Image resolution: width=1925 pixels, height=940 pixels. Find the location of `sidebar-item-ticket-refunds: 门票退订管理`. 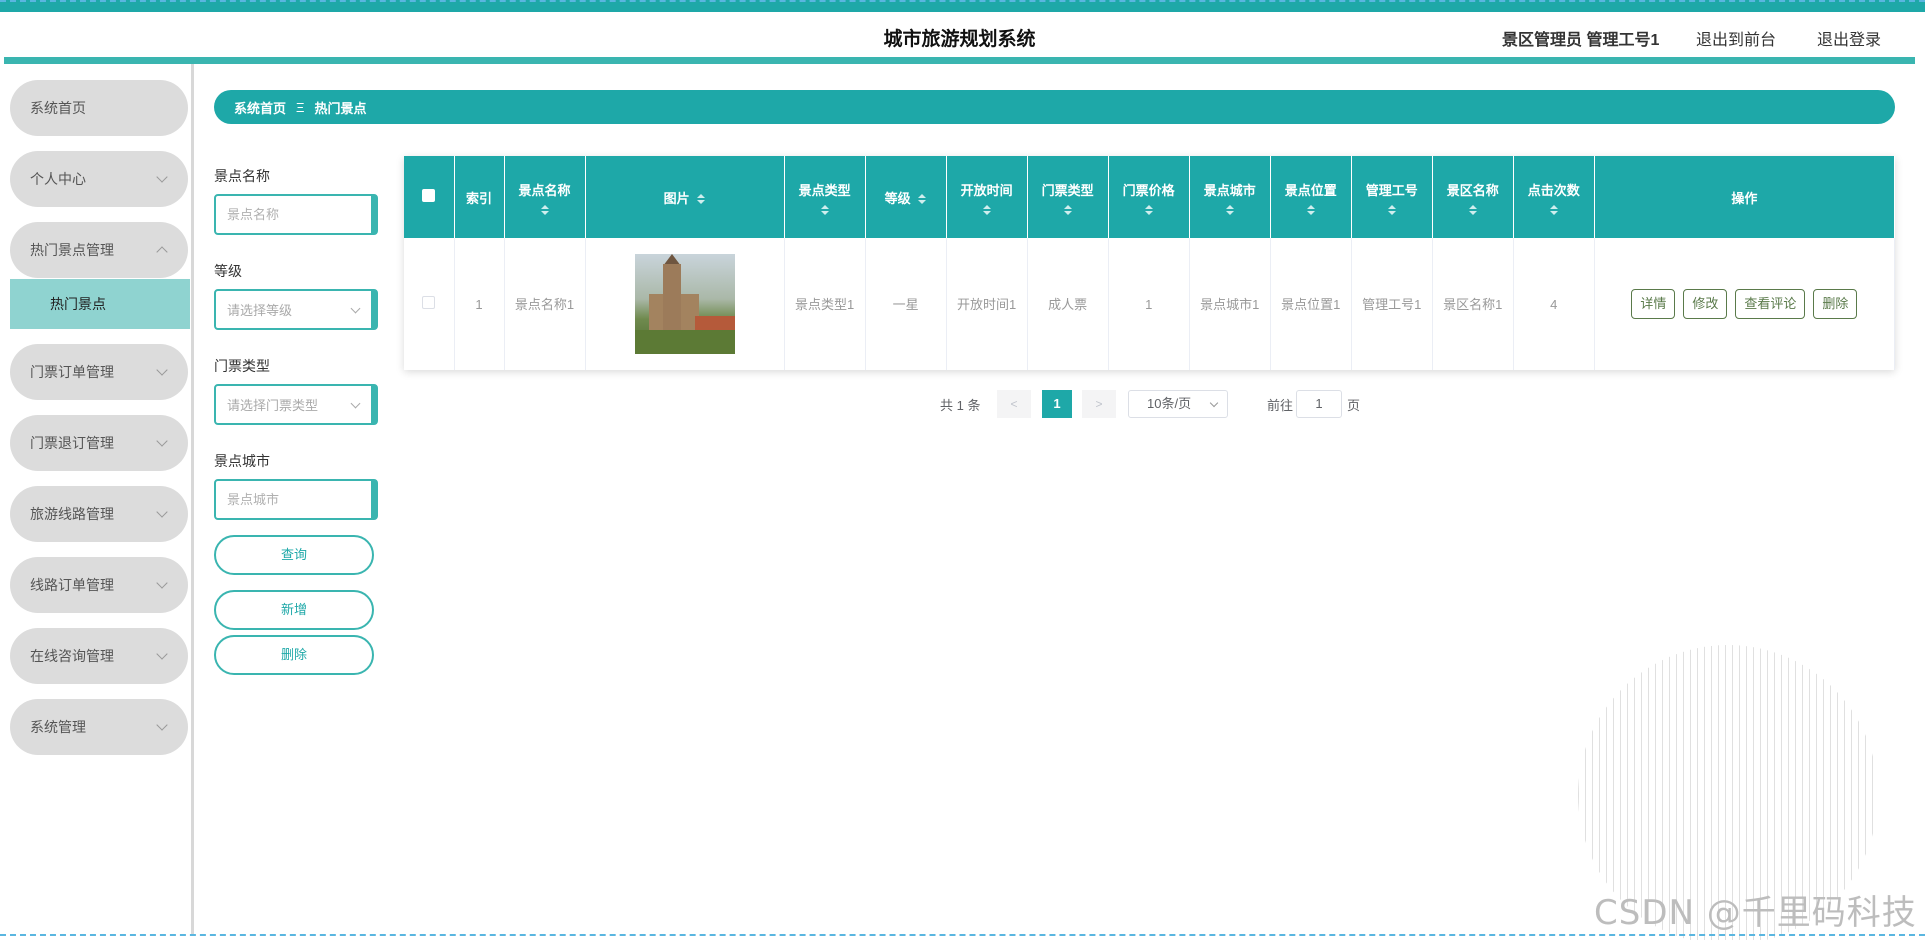

sidebar-item-ticket-refunds: 门票退订管理 is located at coordinates (99, 443).